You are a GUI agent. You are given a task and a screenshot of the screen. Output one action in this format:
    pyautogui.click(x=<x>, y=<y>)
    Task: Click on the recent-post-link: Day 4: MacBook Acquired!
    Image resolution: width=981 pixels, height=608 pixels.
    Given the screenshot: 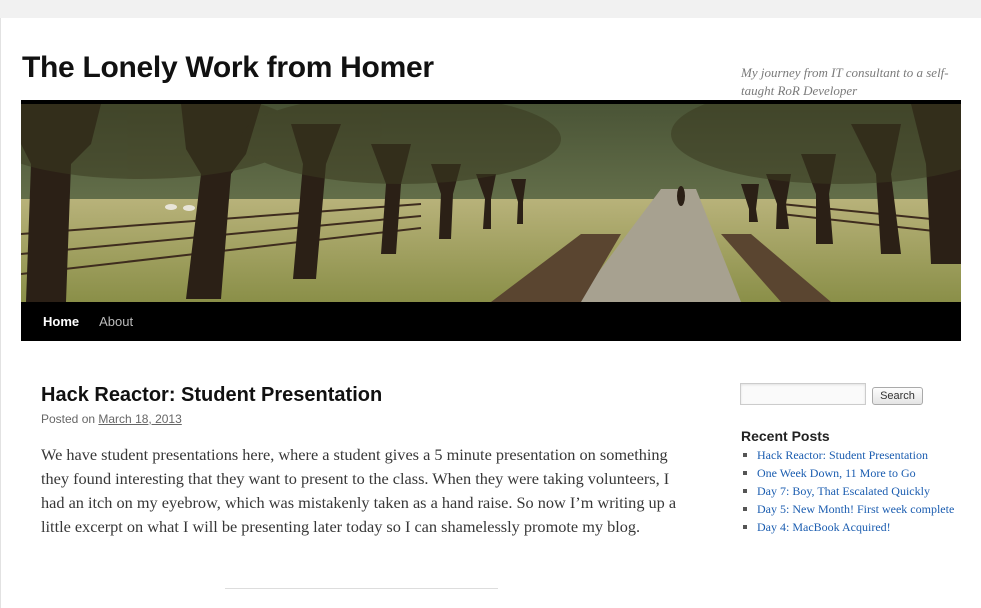 What is the action you would take?
    pyautogui.click(x=824, y=527)
    